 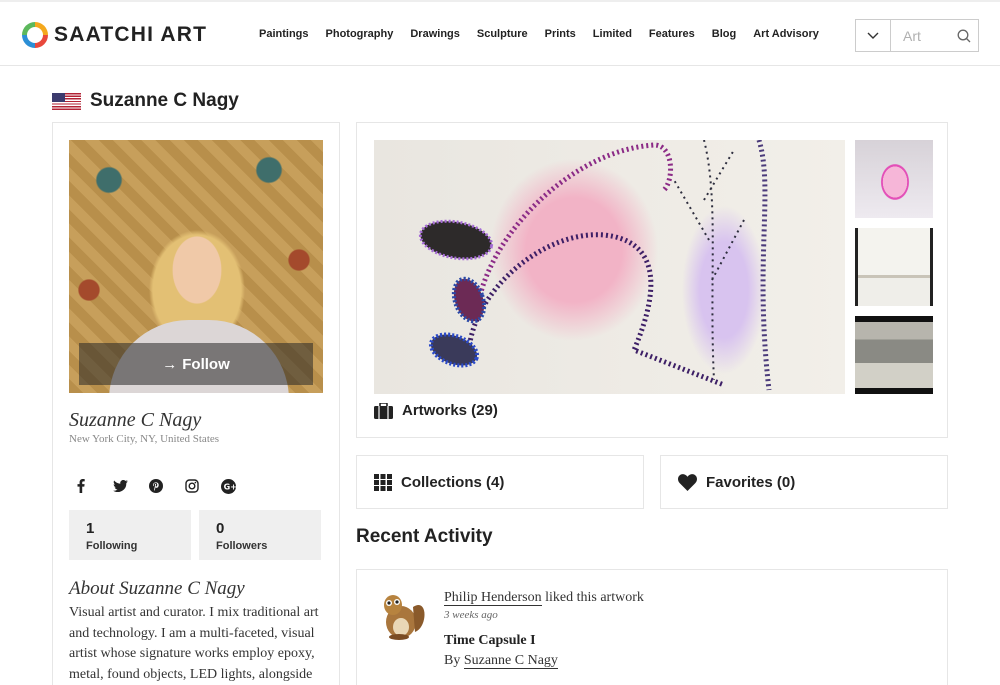 I want to click on search-category-dropdown, so click(x=873, y=35).